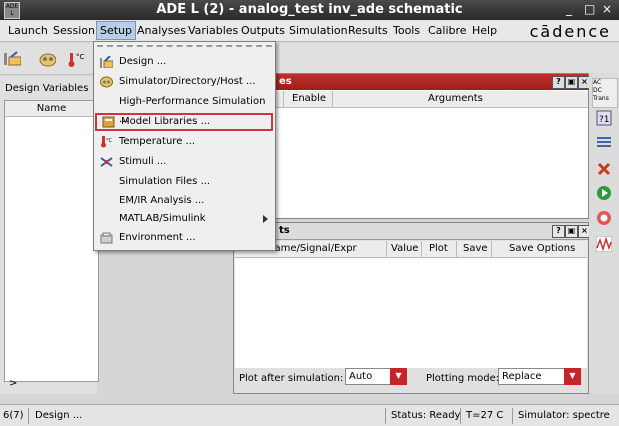 This screenshot has width=619, height=426. What do you see at coordinates (312, 248) in the screenshot?
I see `column-name-signal-expr: Name/Signal/Expr` at bounding box center [312, 248].